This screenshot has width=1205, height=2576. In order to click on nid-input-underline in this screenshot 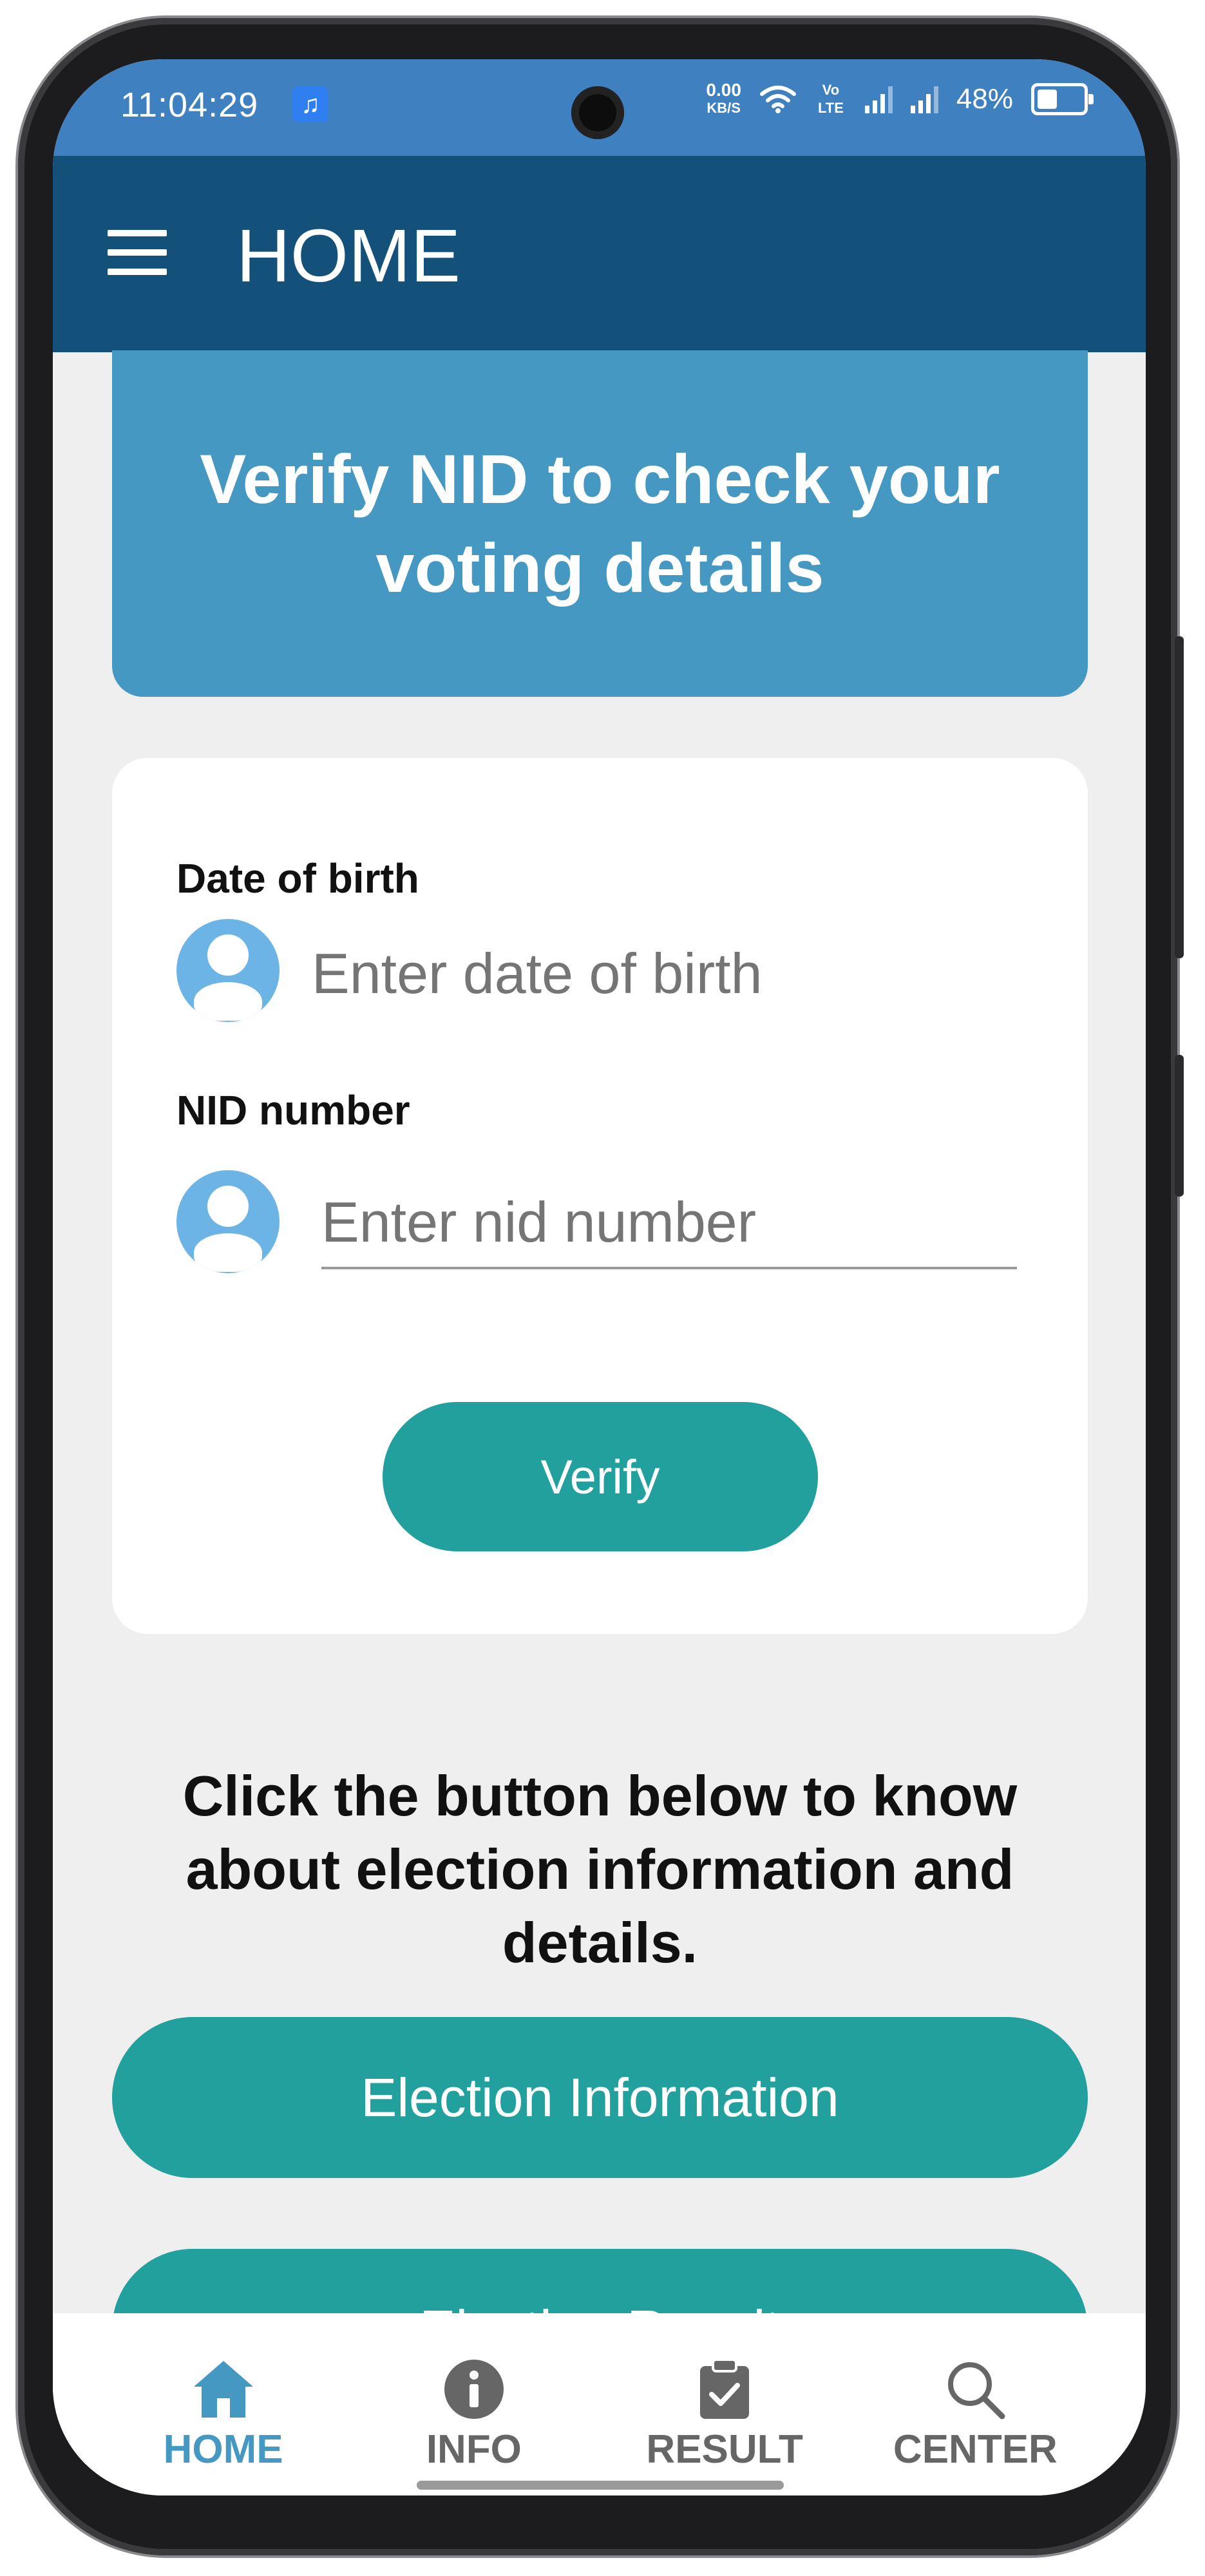, I will do `click(669, 1268)`.